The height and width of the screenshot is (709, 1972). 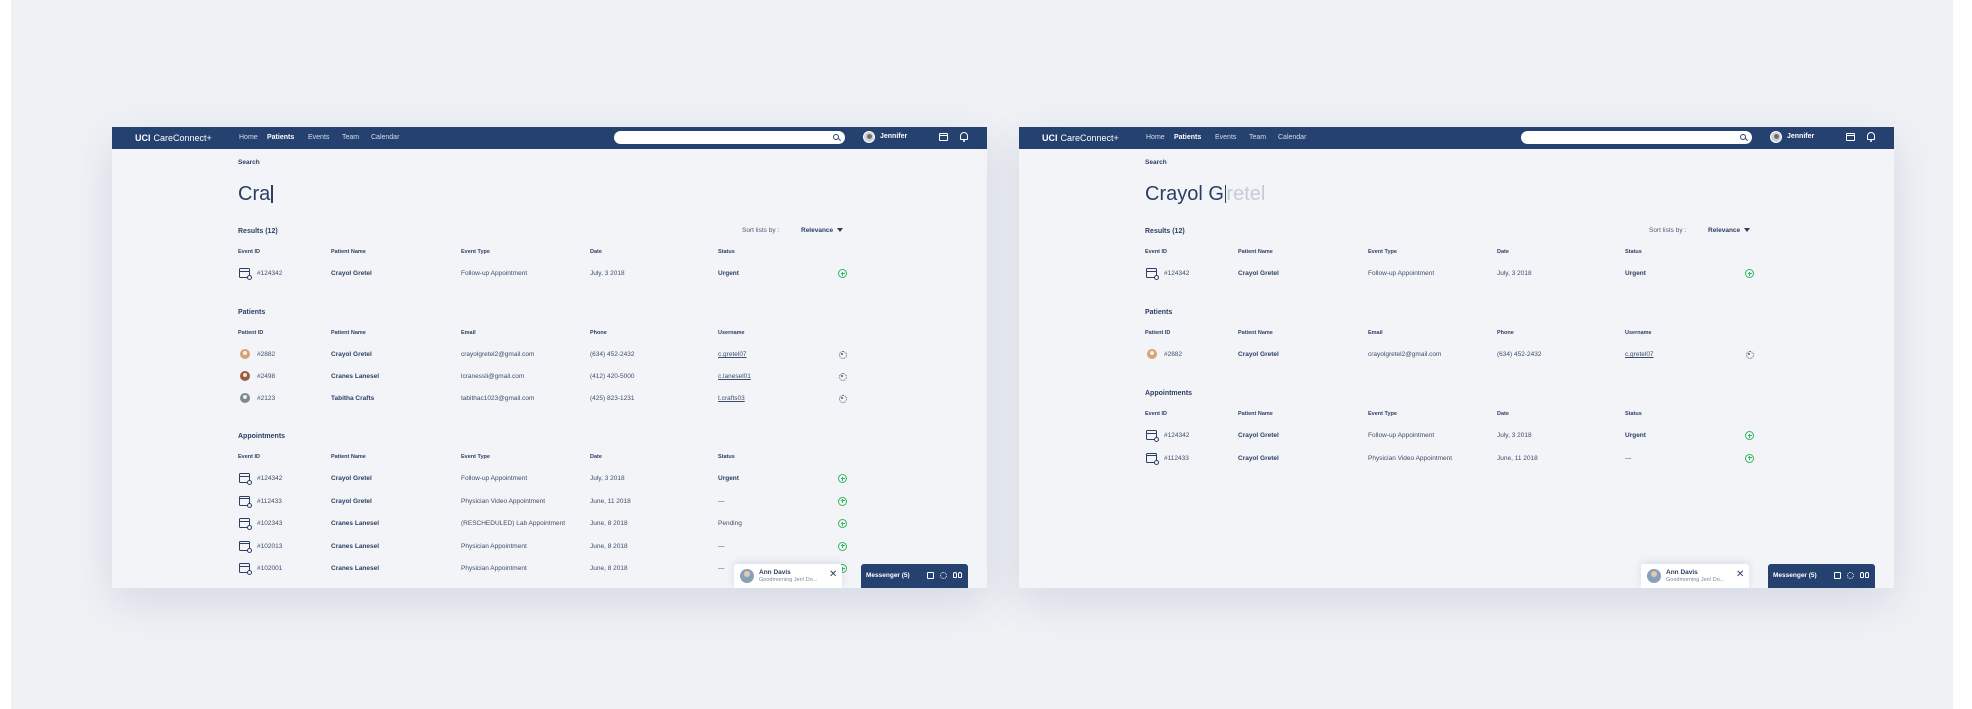 What do you see at coordinates (734, 376) in the screenshot?
I see `patient-username-link: c.lanesel01` at bounding box center [734, 376].